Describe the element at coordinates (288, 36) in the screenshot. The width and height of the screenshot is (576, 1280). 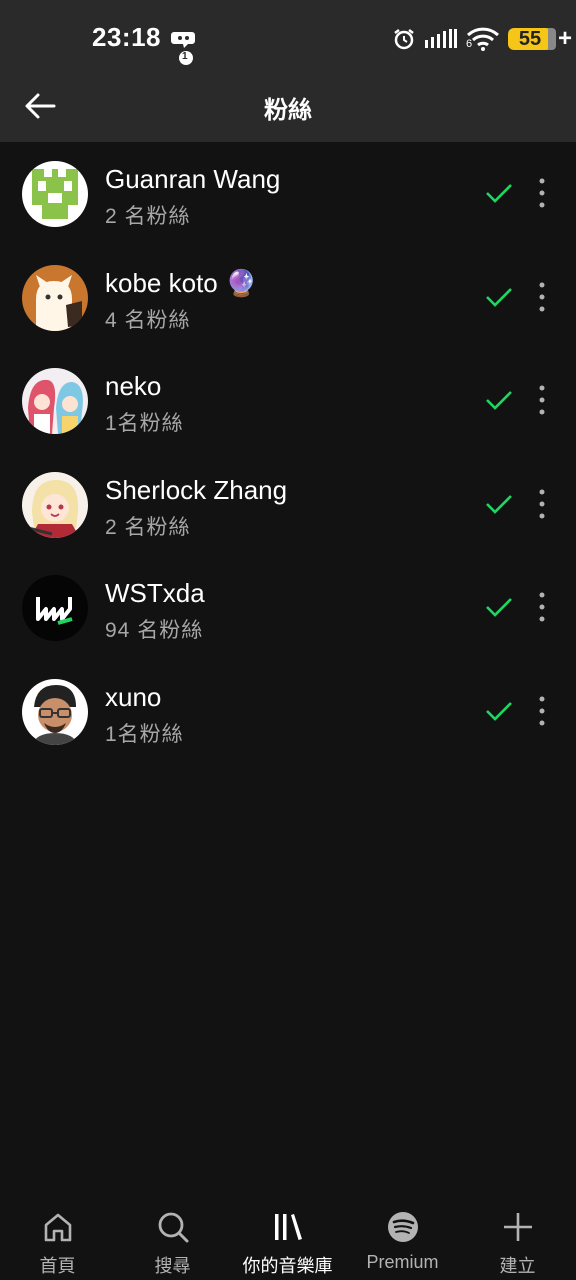
I see `status-bar: 23:18 1 6 55 +` at that location.